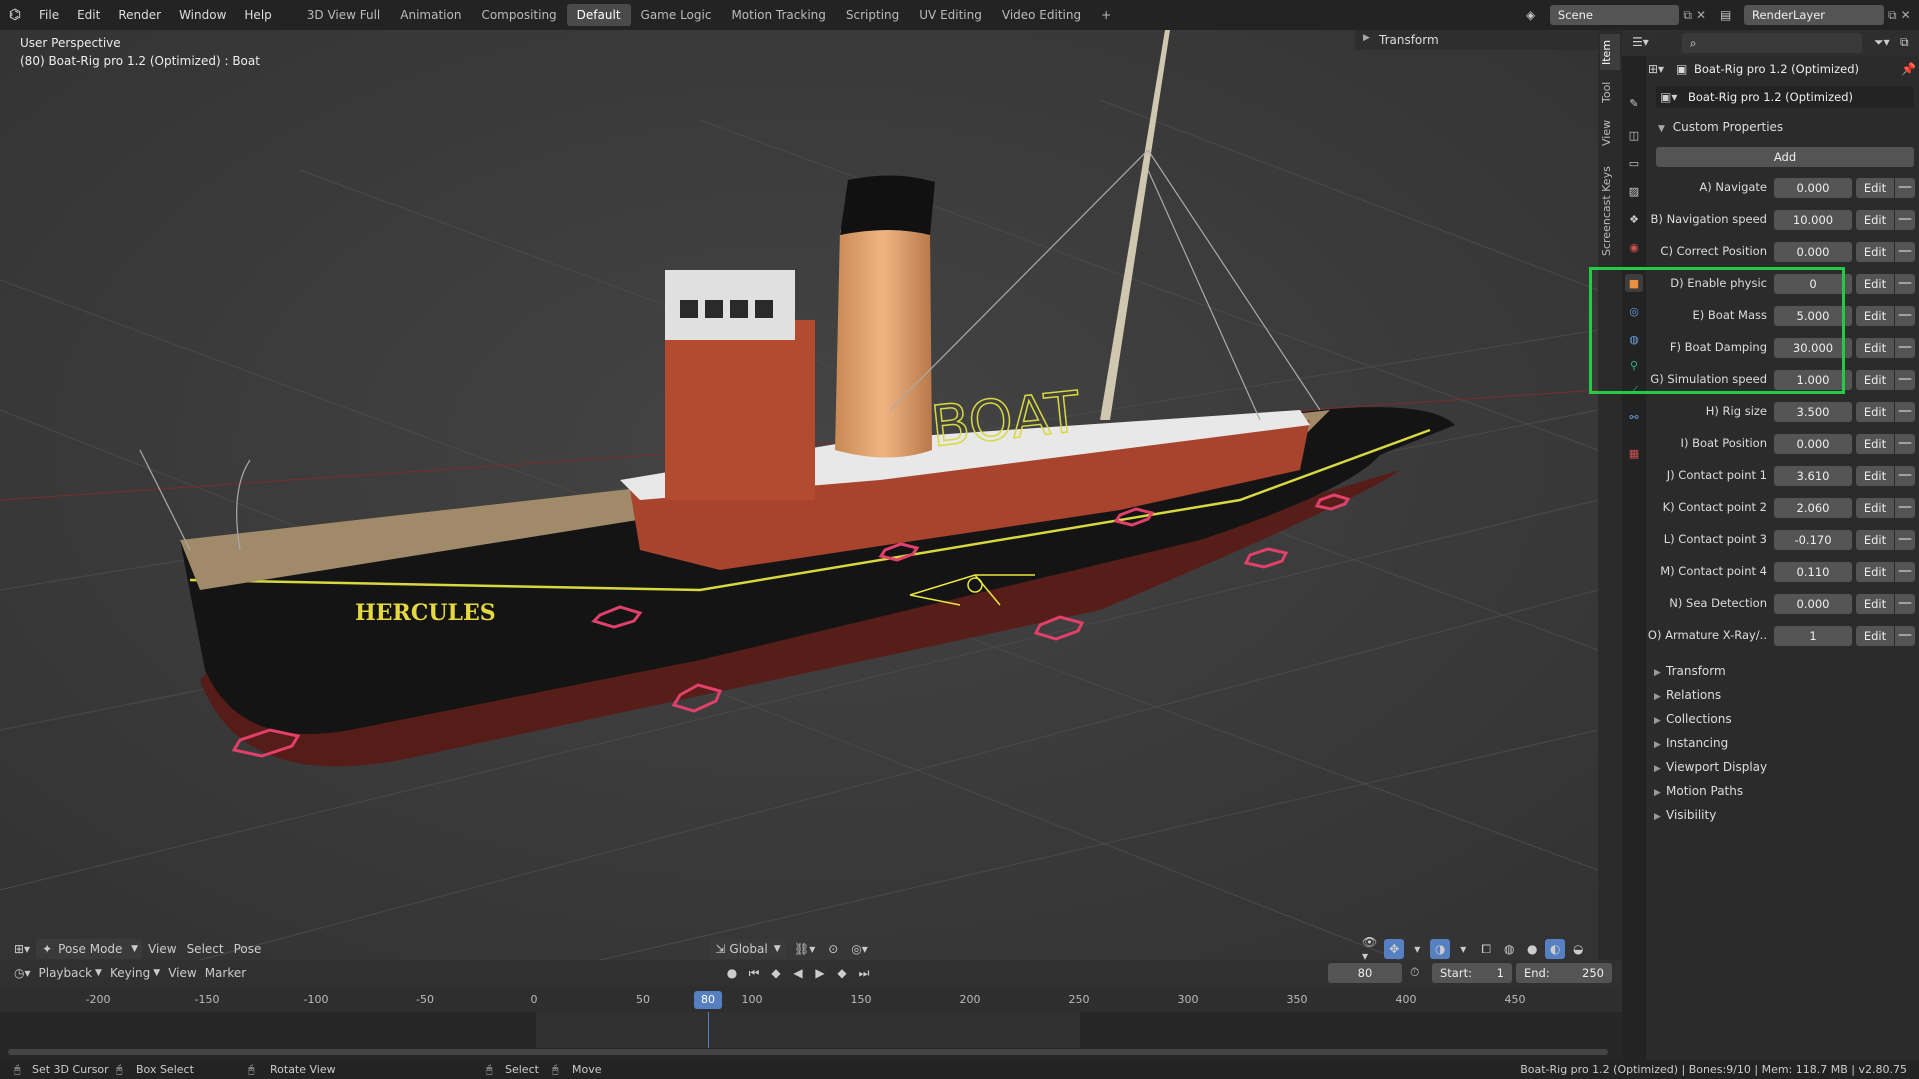 The image size is (1919, 1079). What do you see at coordinates (1693, 719) in the screenshot?
I see `section-collections: ▶ Collections` at bounding box center [1693, 719].